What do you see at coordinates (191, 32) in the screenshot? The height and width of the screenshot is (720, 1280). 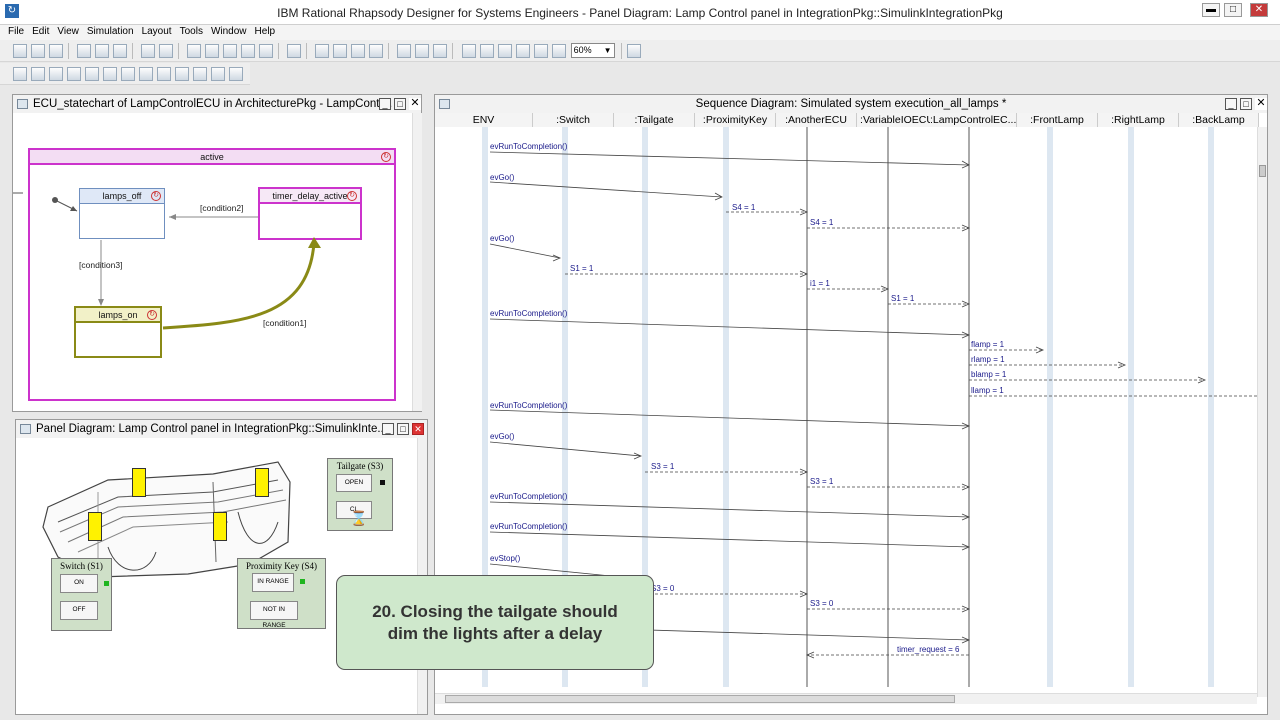 I see `menu-tools: Tools` at bounding box center [191, 32].